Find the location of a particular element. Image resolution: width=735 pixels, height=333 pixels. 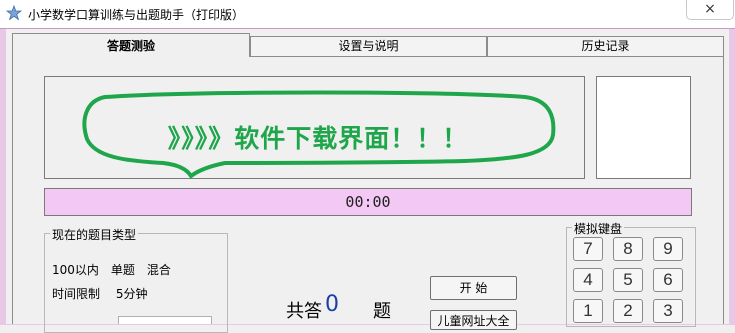

tab-quiz-label: 答题测验 is located at coordinates (130, 46).